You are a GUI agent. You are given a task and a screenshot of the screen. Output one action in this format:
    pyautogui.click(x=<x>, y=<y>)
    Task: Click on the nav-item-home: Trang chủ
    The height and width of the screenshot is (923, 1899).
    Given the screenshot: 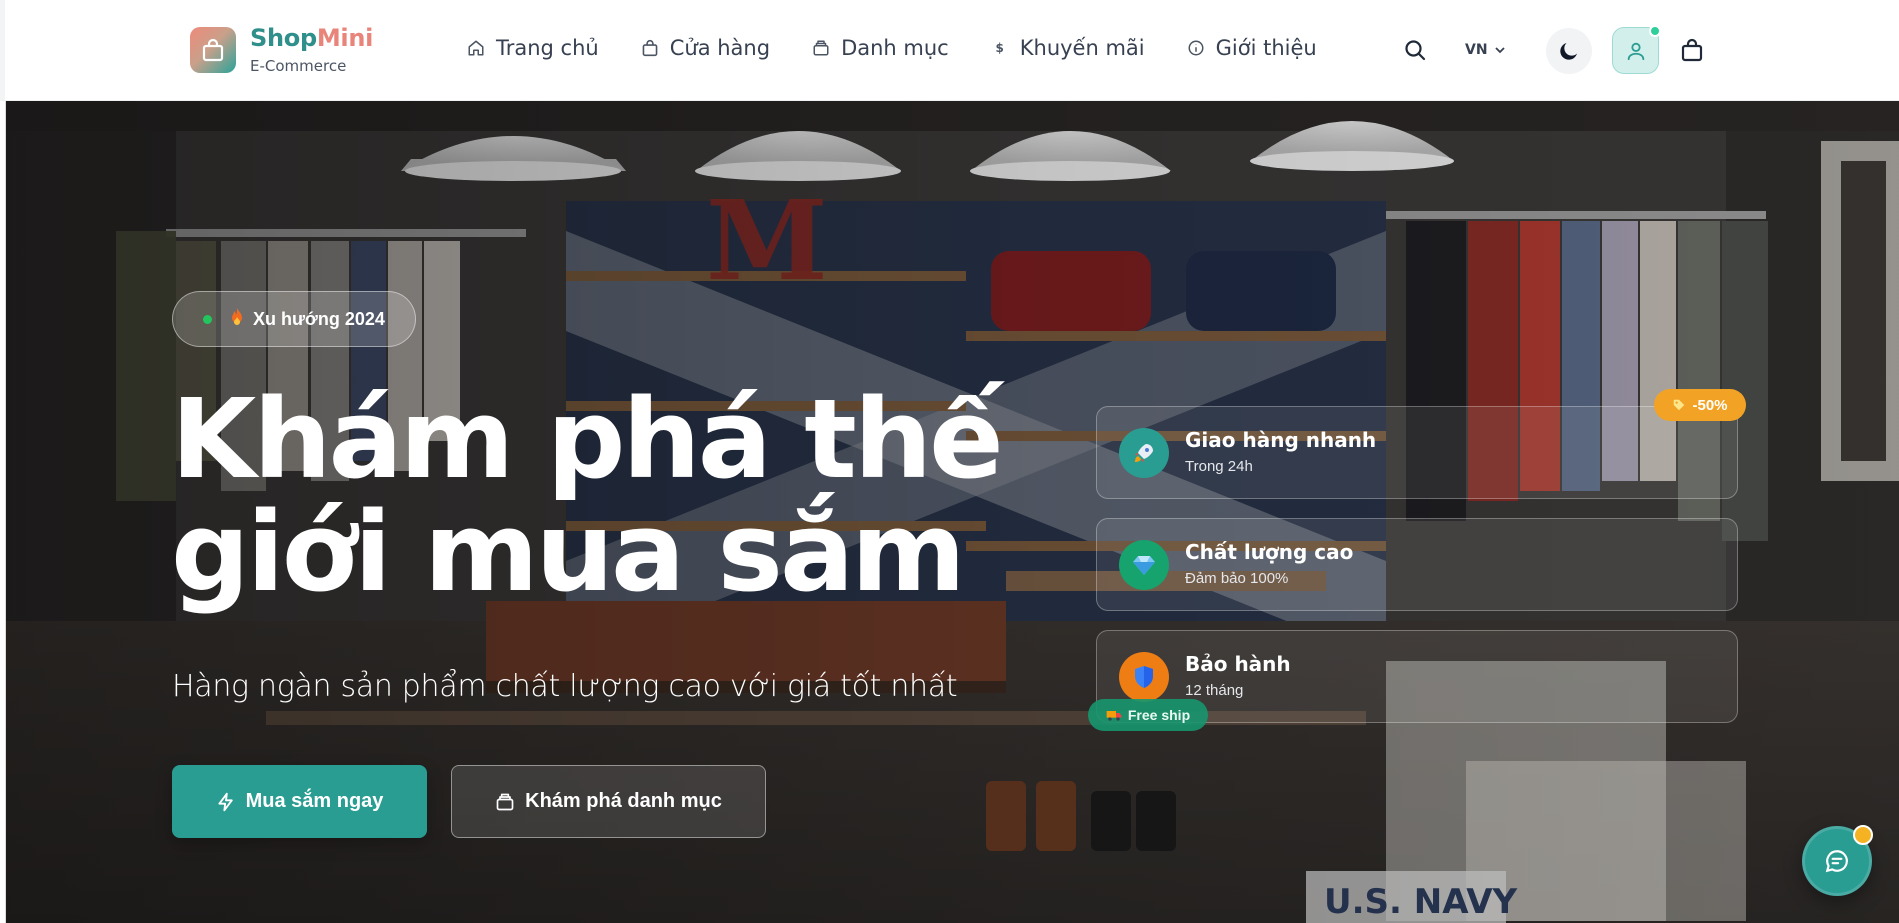 What is the action you would take?
    pyautogui.click(x=532, y=48)
    